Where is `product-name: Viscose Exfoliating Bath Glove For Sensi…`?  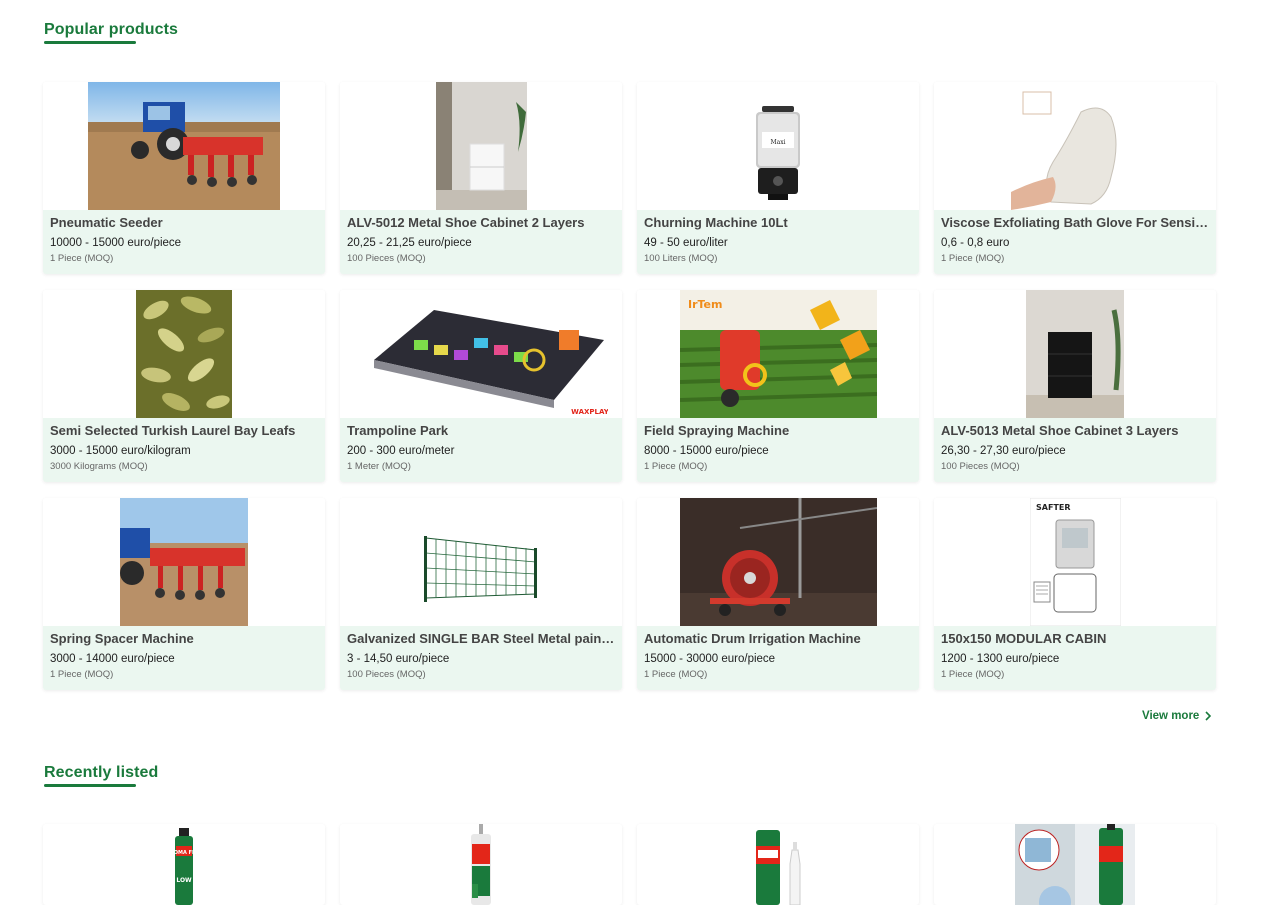
product-name: Viscose Exfoliating Bath Glove For Sensi… is located at coordinates (1075, 223).